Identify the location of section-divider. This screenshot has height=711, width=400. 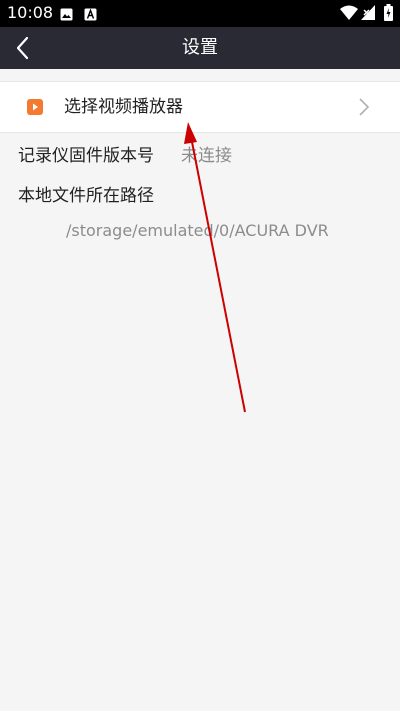
(200, 75).